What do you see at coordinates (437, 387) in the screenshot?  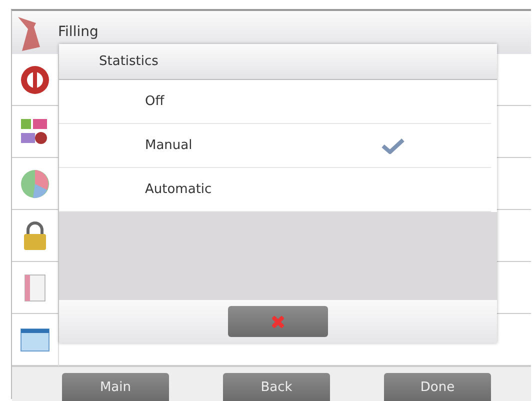 I see `footer-button: Done` at bounding box center [437, 387].